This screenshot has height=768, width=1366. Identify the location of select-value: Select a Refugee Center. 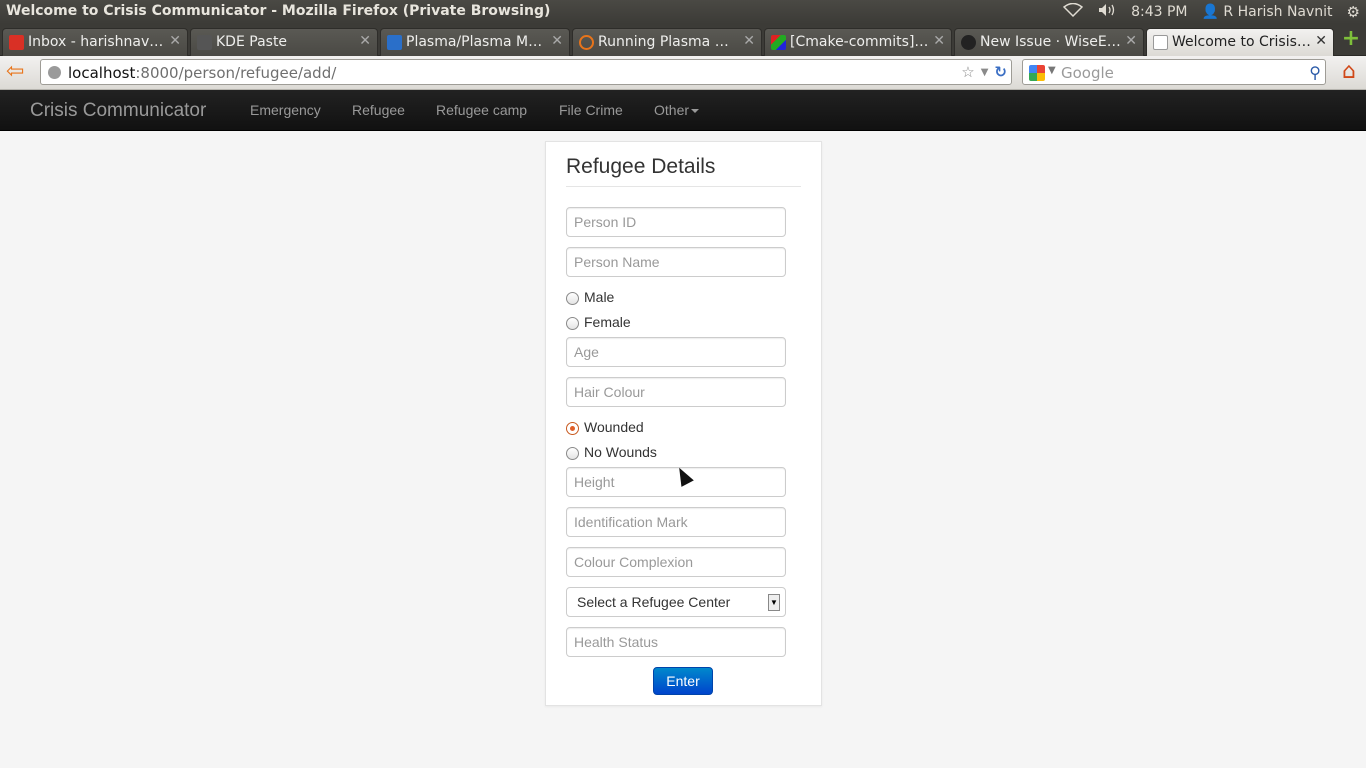
(654, 602).